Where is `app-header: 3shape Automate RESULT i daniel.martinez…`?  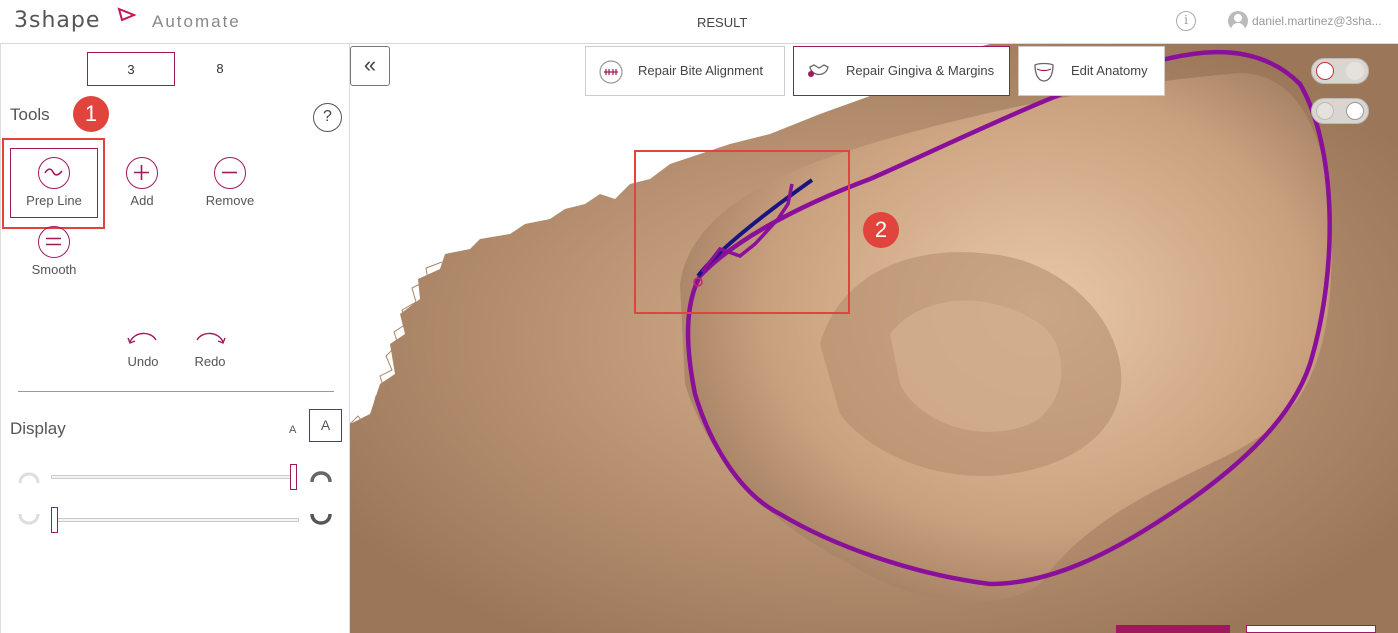 app-header: 3shape Automate RESULT i daniel.martinez… is located at coordinates (699, 22).